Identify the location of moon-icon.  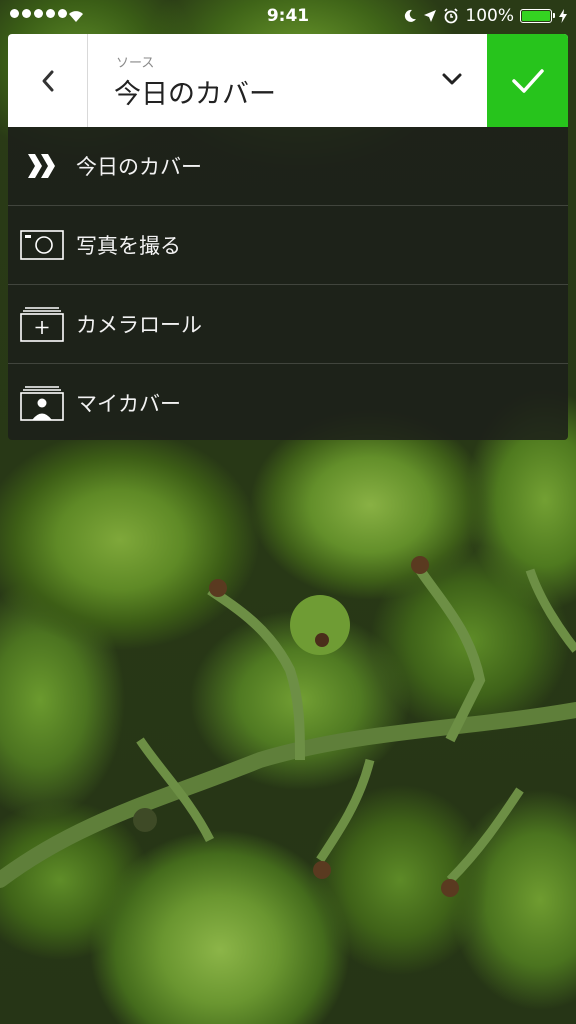
(411, 15).